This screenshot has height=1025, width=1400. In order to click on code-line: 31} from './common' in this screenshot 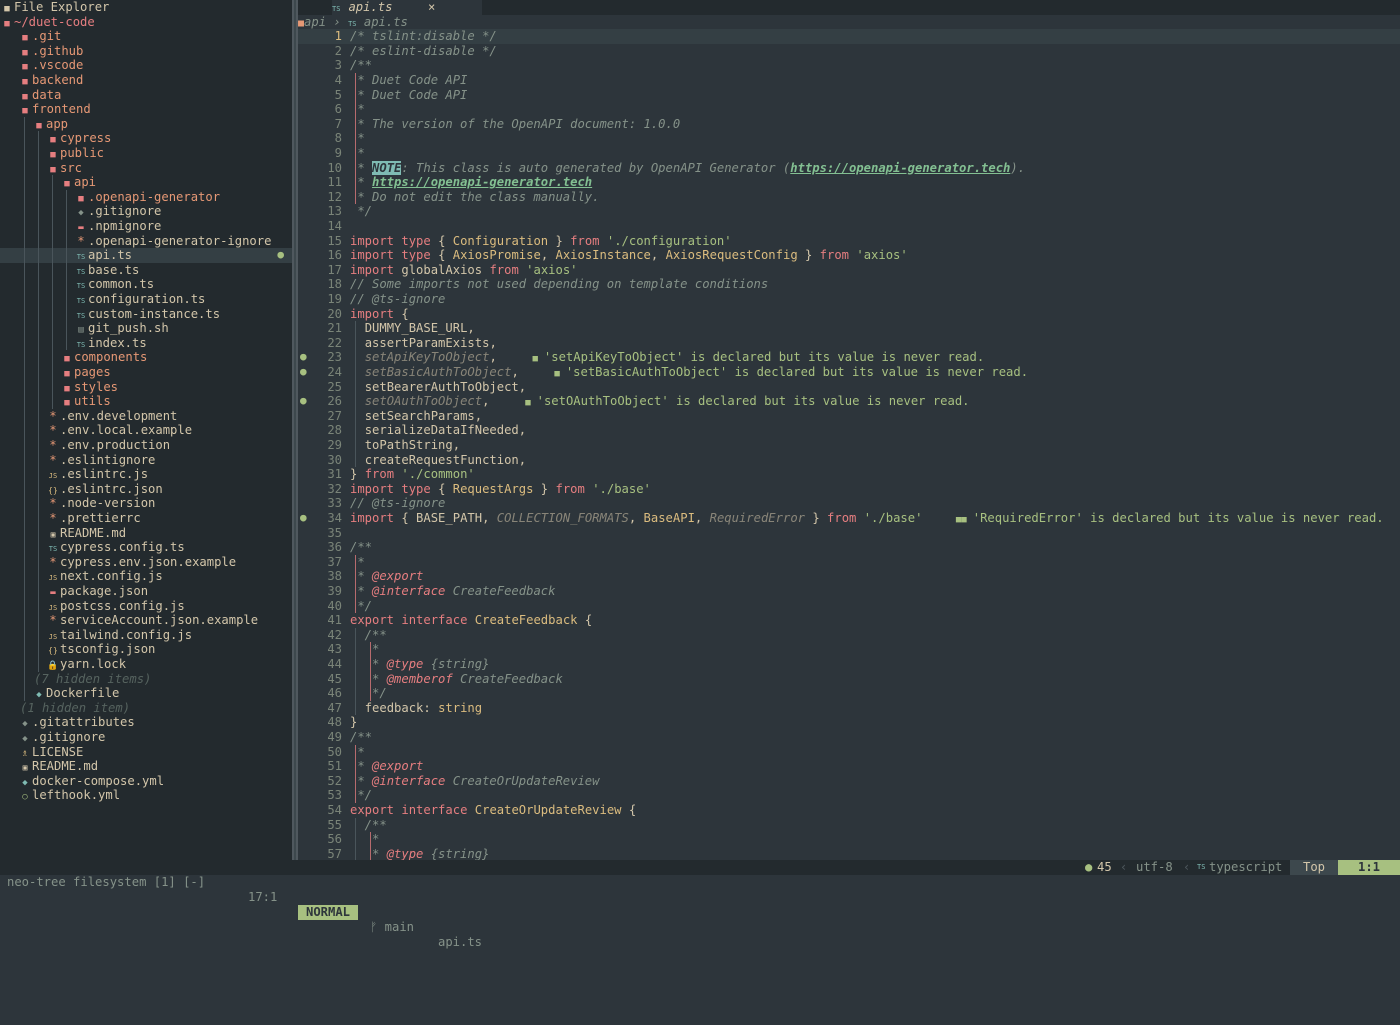, I will do `click(849, 474)`.